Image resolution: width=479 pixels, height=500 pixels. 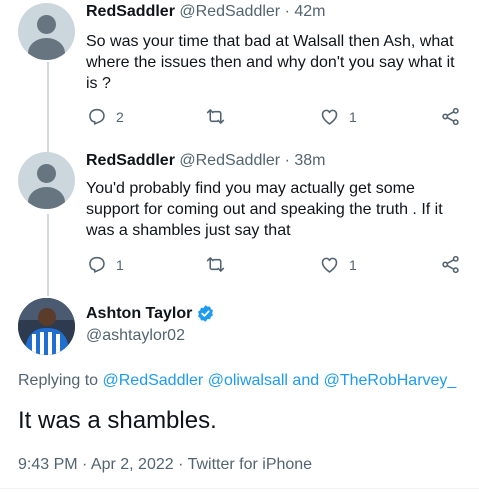 I want to click on mention-link: @oliwalsall, so click(x=248, y=380).